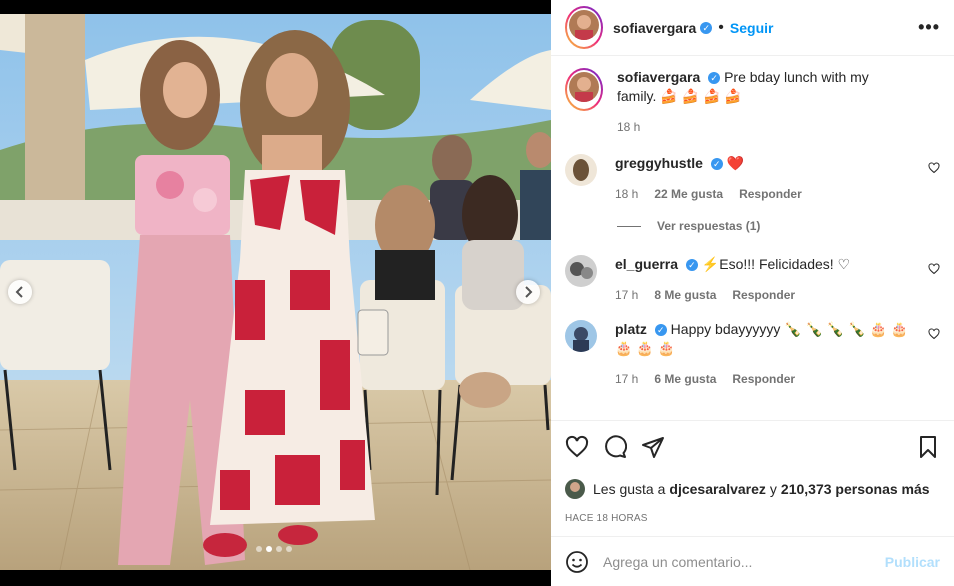  I want to click on likes-prefix: Les gusta a, so click(629, 489).